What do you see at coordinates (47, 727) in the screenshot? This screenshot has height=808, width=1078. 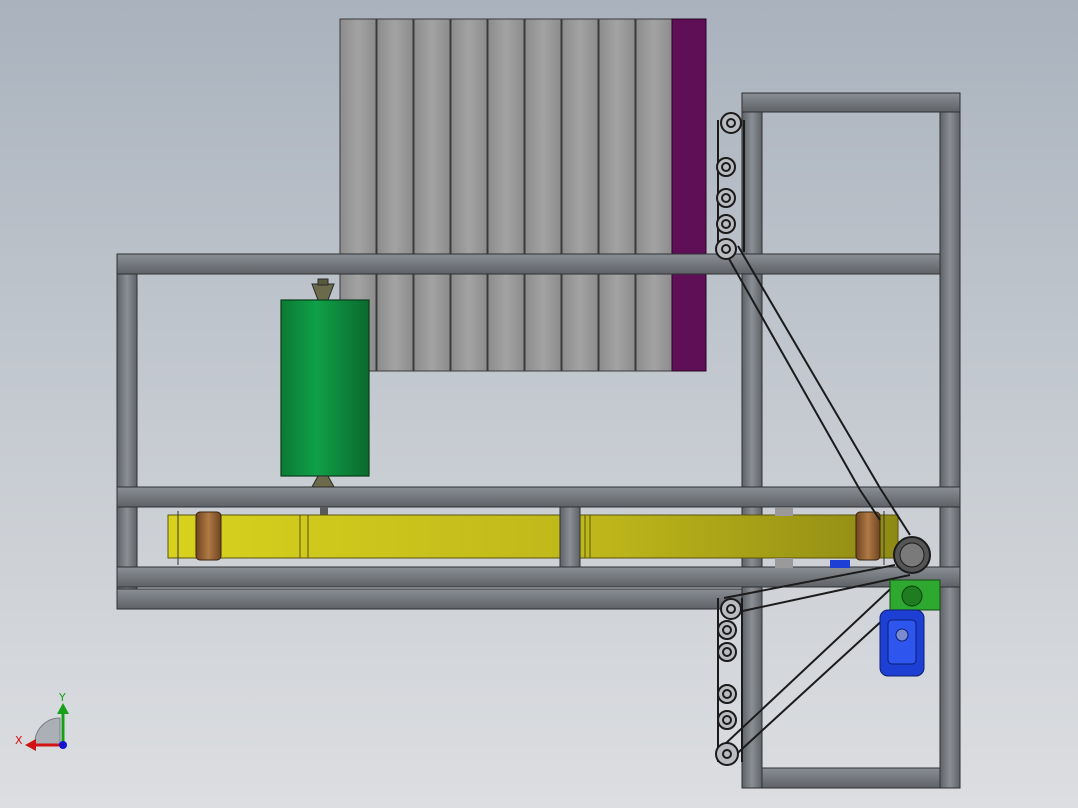 I see `coordinate-triad` at bounding box center [47, 727].